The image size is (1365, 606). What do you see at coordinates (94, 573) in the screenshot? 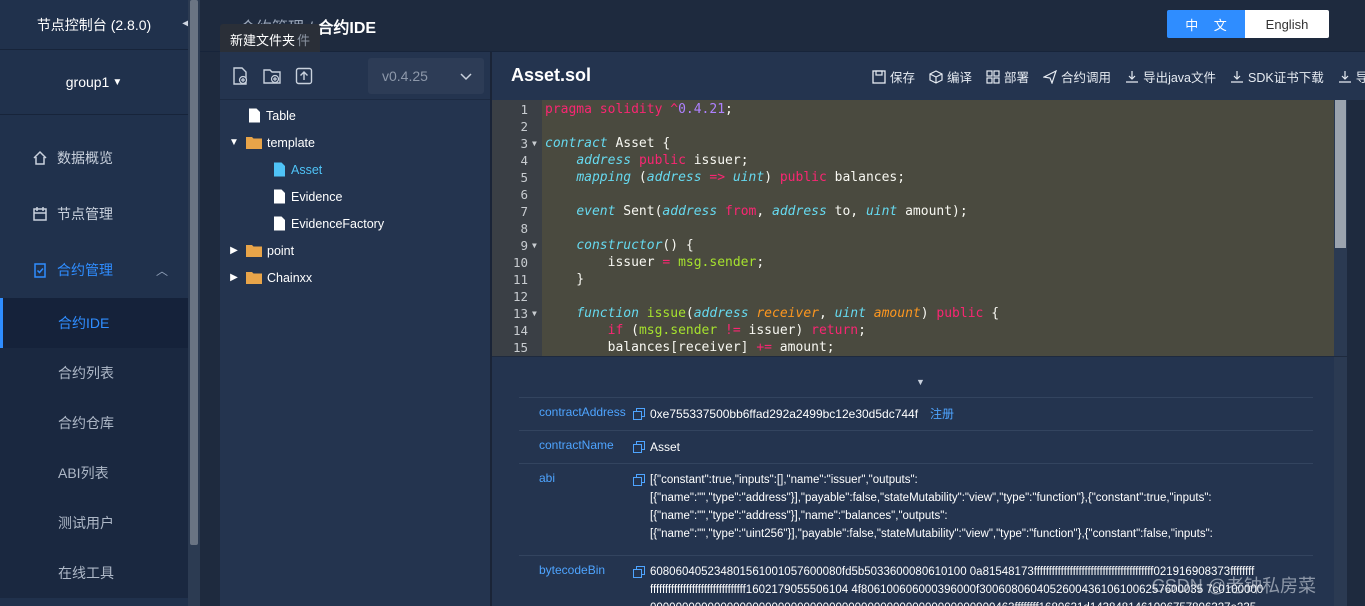
I see `submenu-item-tools: 在线工具` at bounding box center [94, 573].